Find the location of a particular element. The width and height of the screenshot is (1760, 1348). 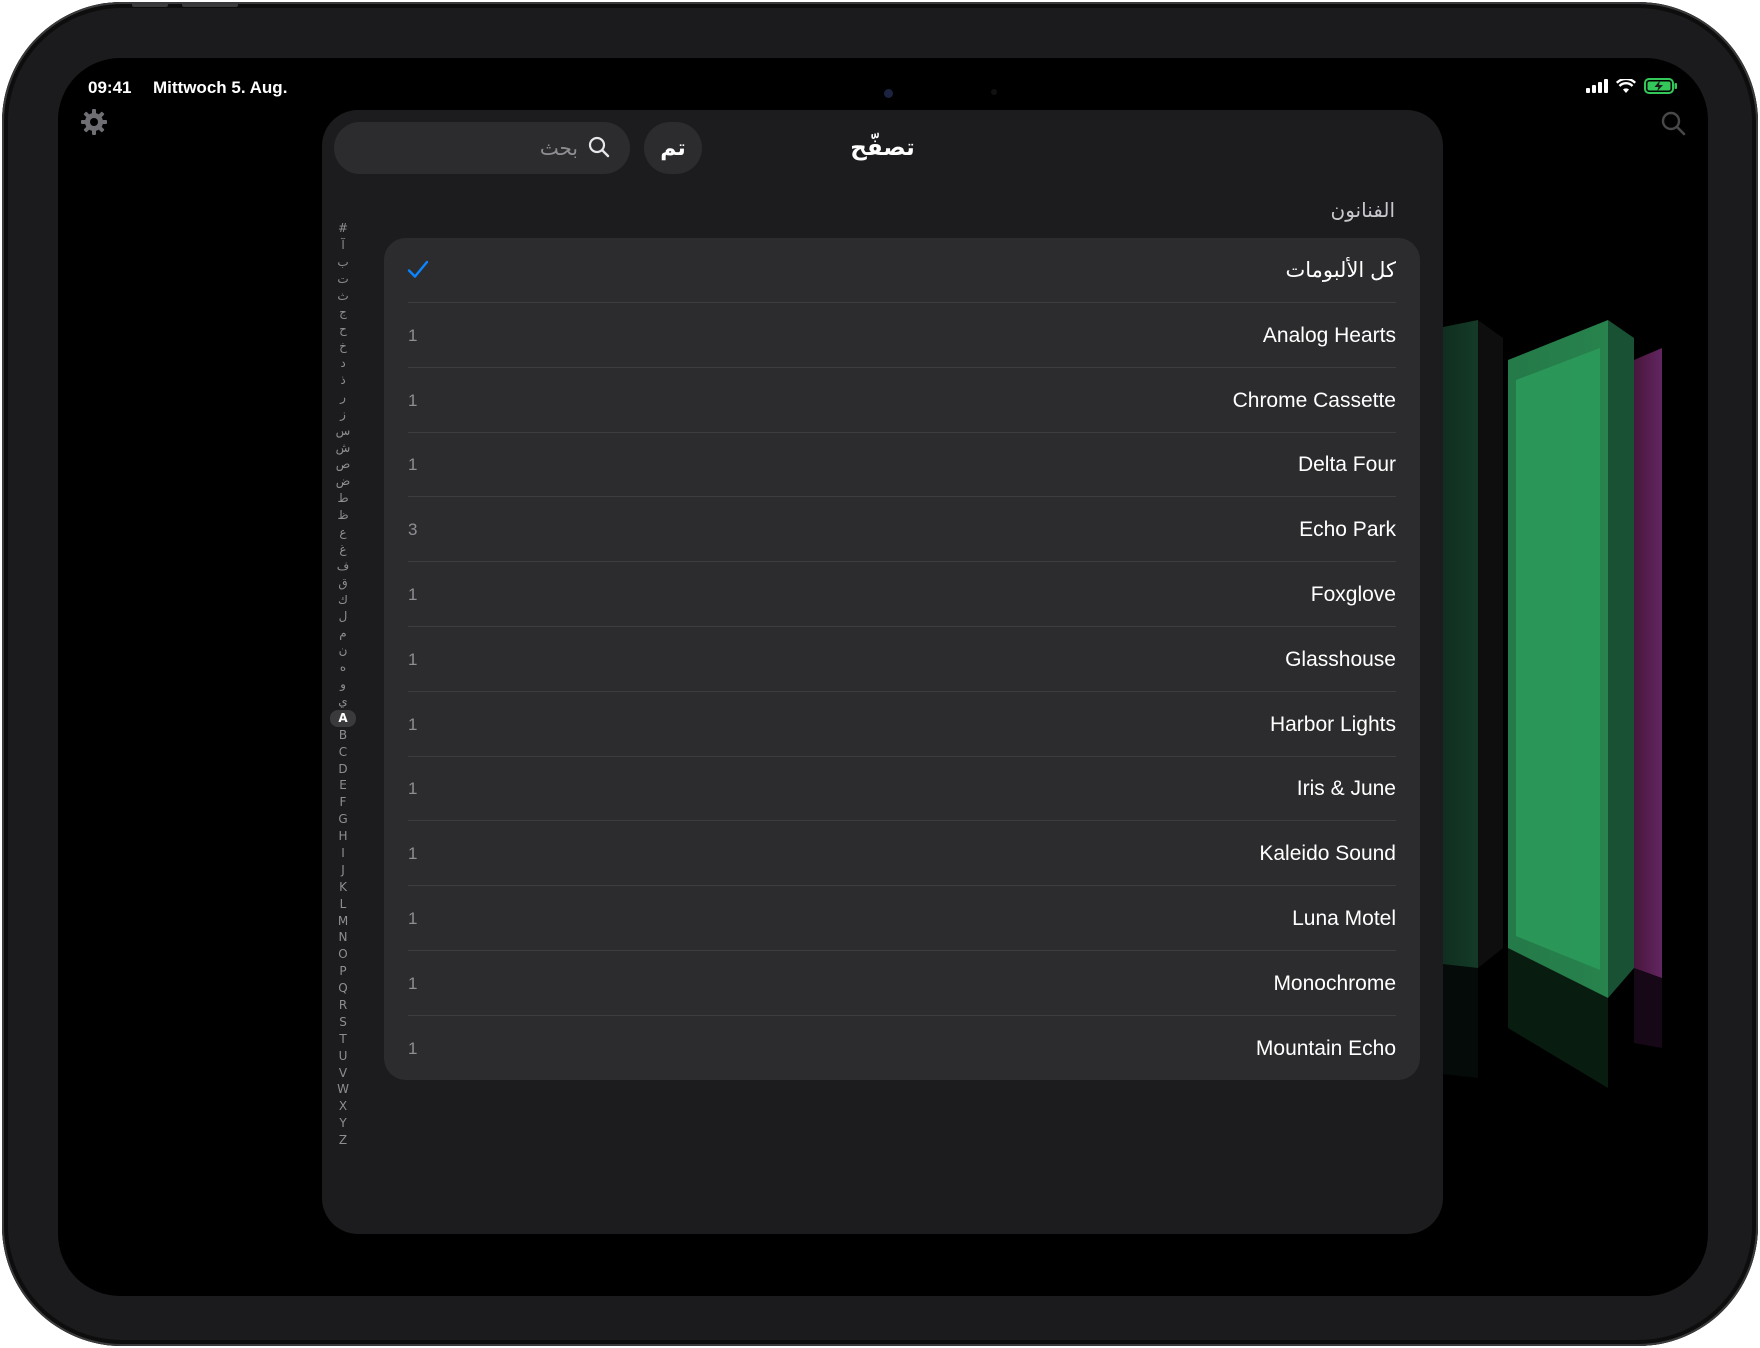

list-item: Delta Four 1 is located at coordinates (902, 465).